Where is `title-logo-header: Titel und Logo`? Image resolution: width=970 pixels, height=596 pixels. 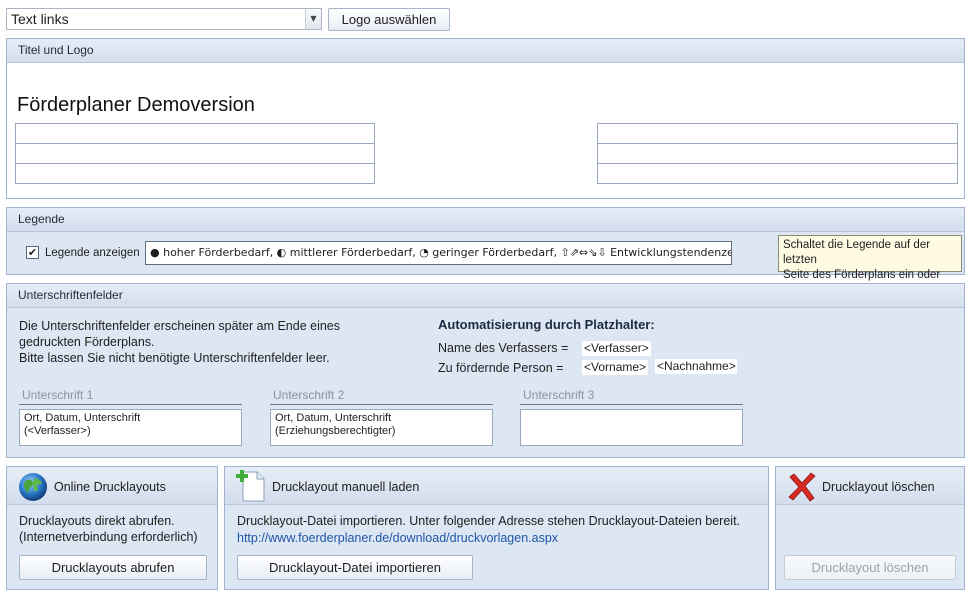
title-logo-header: Titel und Logo is located at coordinates (485, 51).